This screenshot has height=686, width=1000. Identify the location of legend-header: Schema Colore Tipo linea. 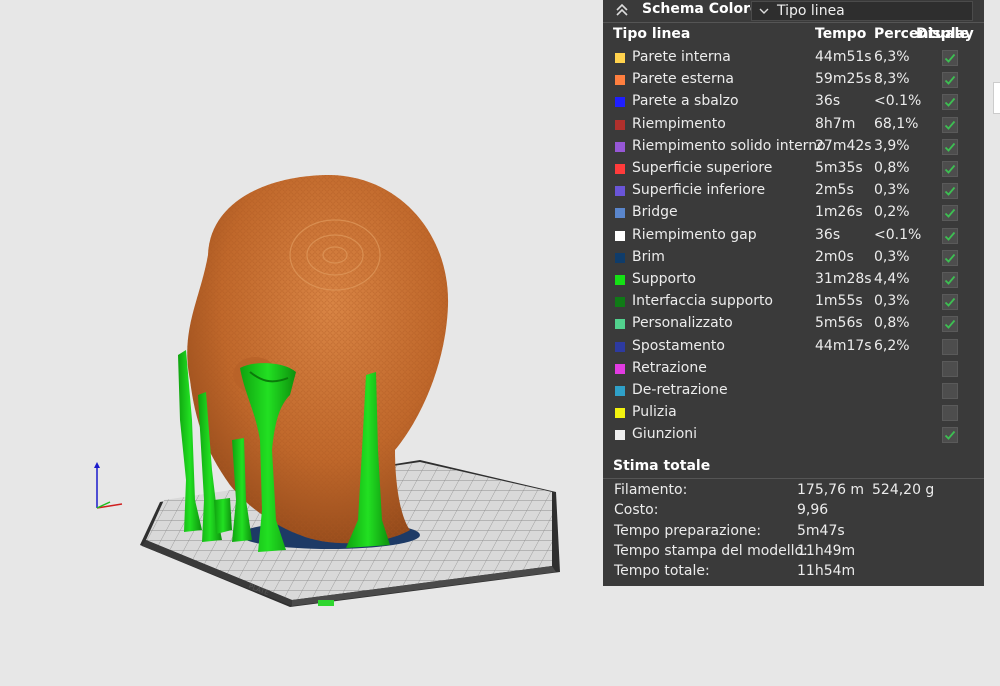
(793, 11).